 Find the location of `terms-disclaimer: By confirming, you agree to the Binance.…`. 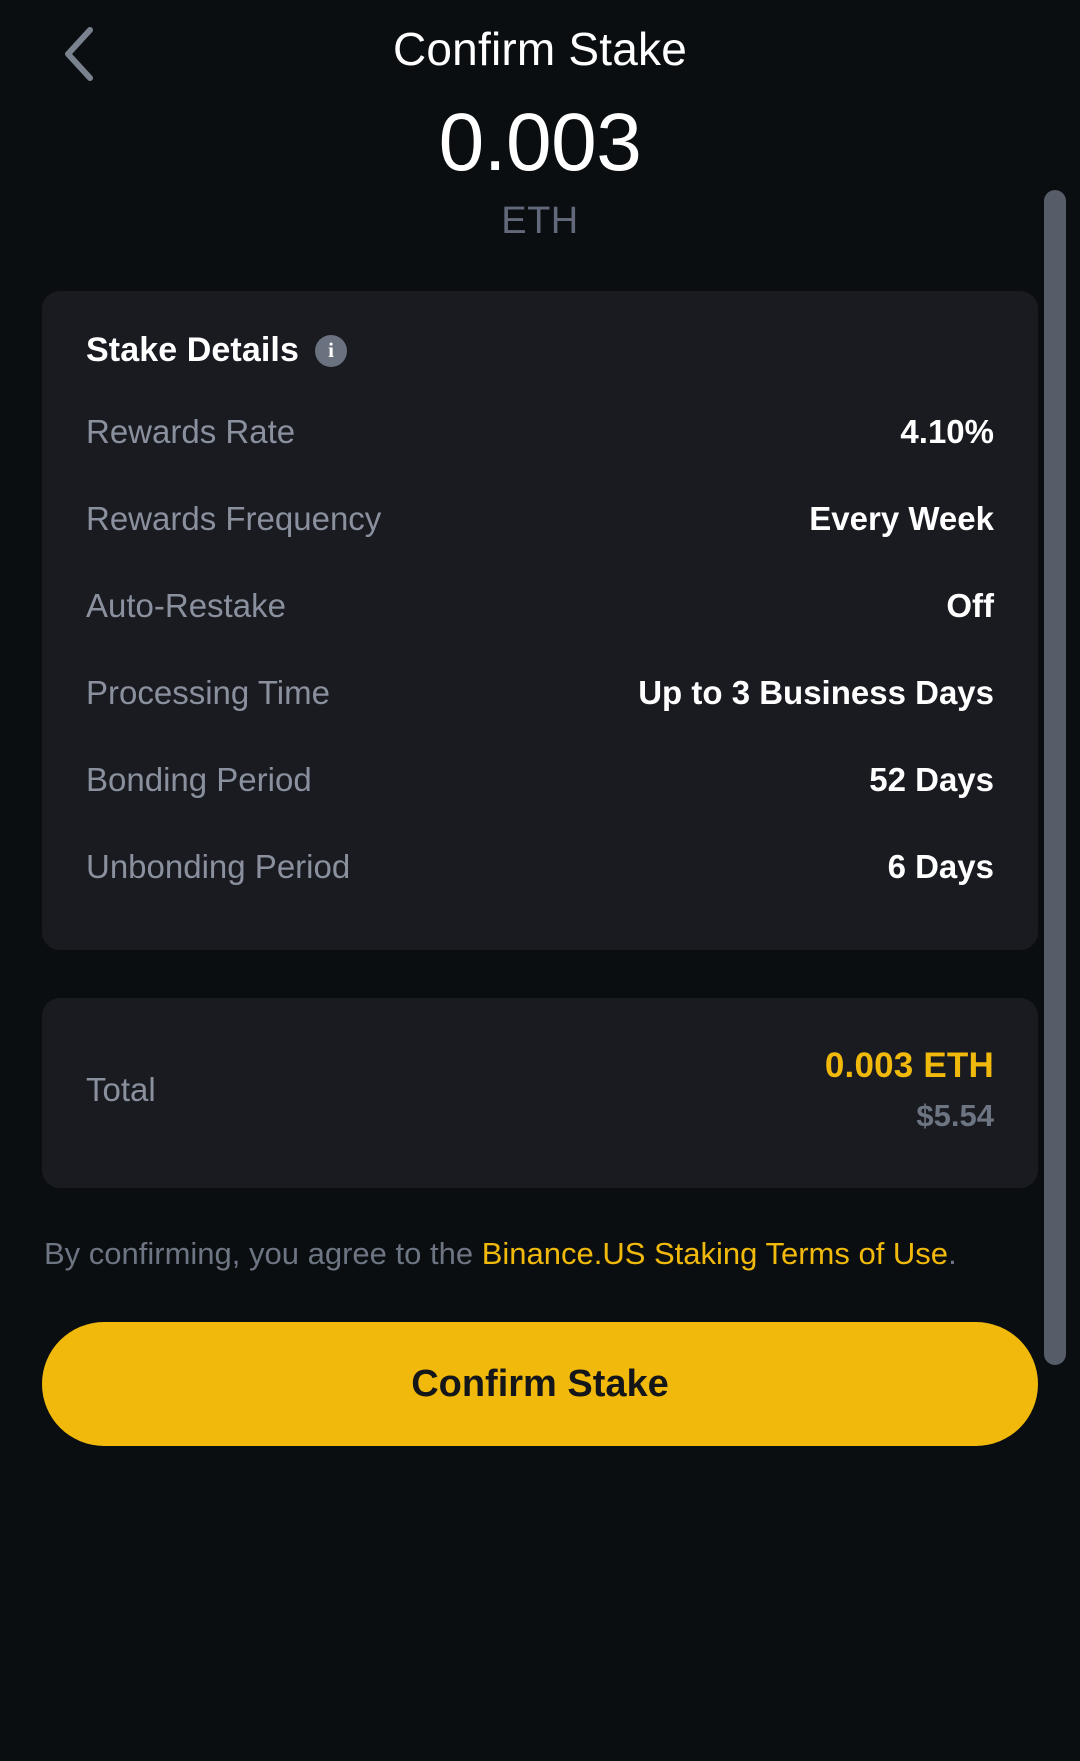

terms-disclaimer: By confirming, you agree to the Binance.… is located at coordinates (540, 1254).